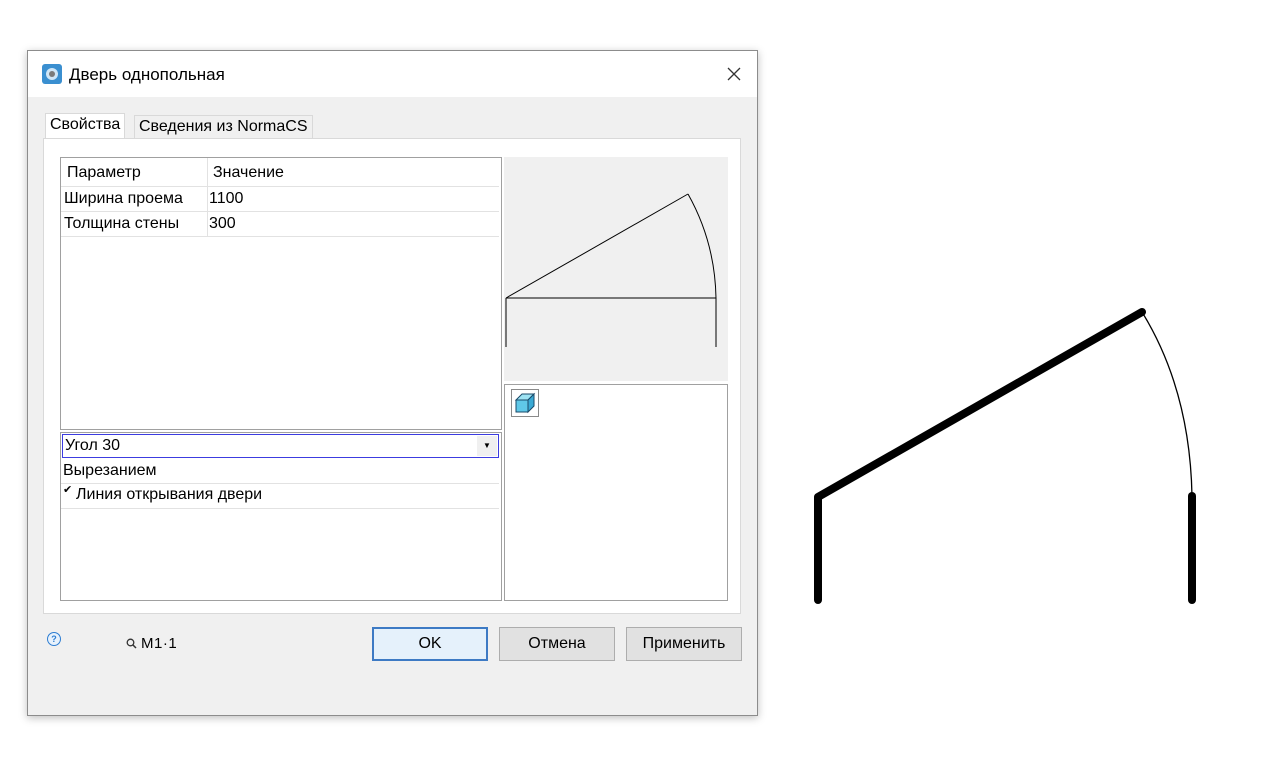 This screenshot has height=770, width=1280. I want to click on 3d-view, so click(616, 492).